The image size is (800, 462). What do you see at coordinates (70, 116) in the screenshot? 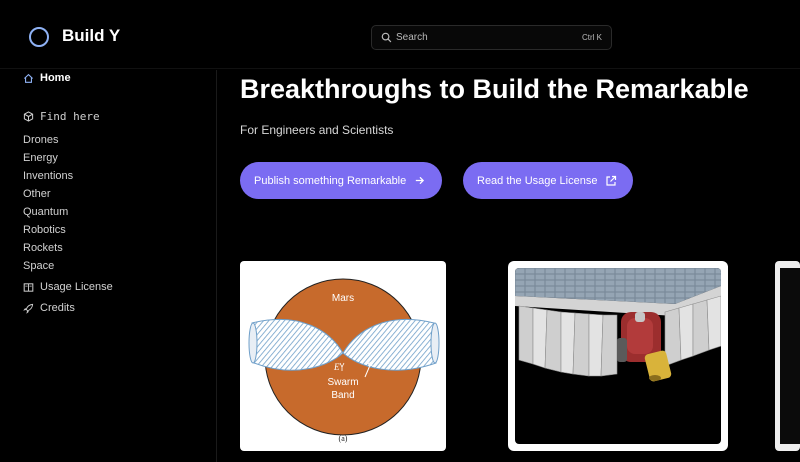
I see `sidebar-item-label: Find here` at bounding box center [70, 116].